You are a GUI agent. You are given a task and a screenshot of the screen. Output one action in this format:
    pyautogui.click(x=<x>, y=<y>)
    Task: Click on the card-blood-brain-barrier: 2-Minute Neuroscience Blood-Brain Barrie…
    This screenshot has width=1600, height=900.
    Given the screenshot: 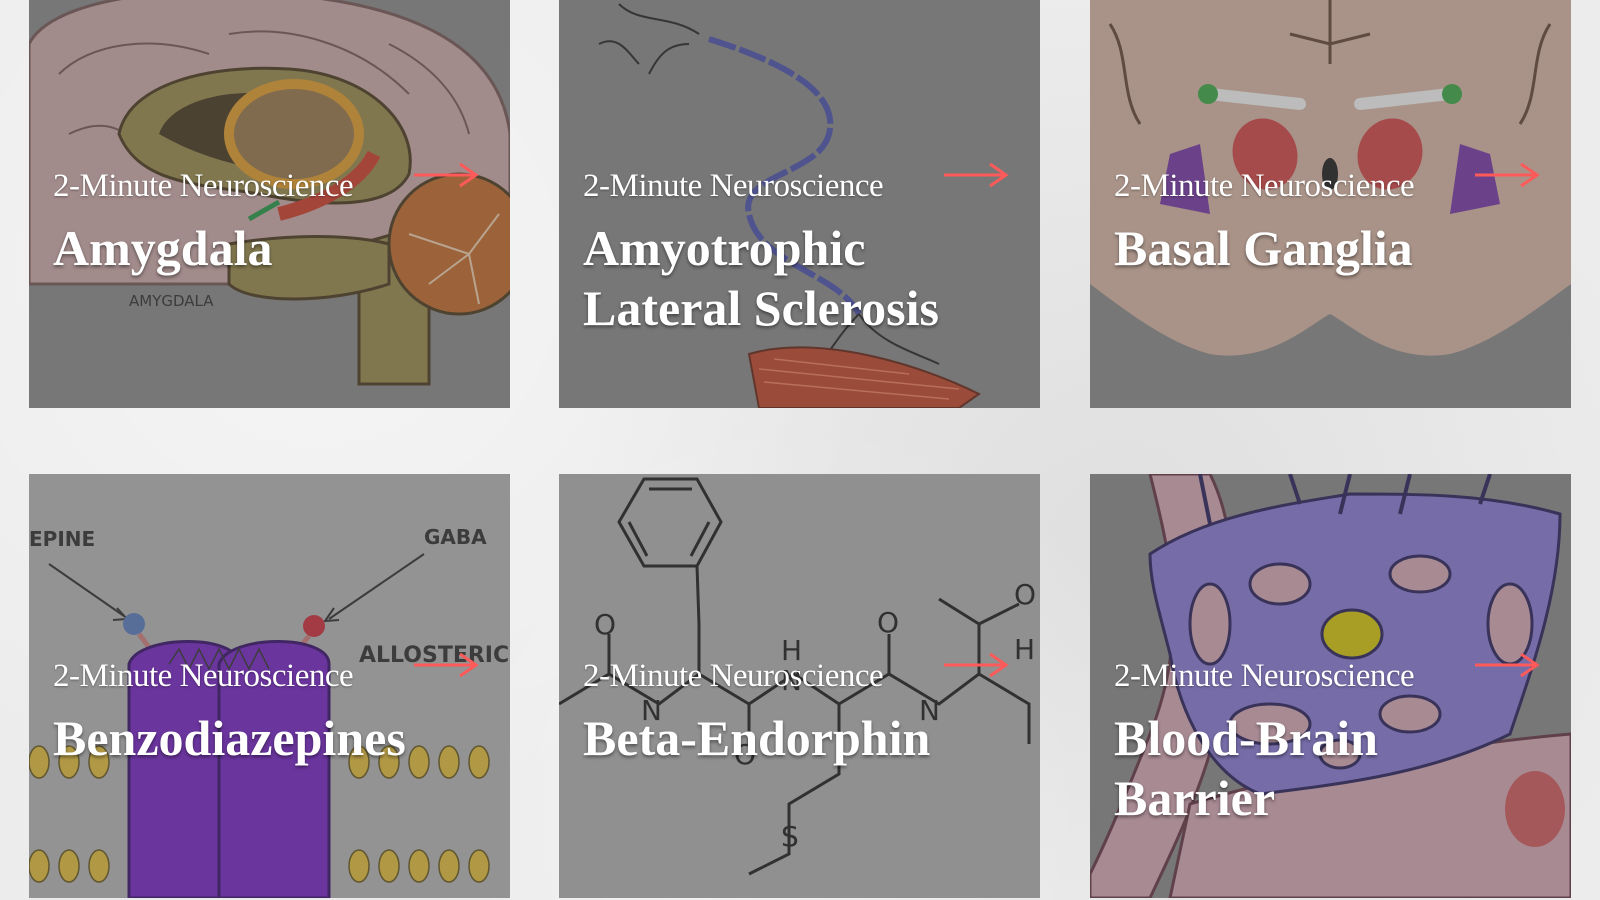 What is the action you would take?
    pyautogui.click(x=1330, y=686)
    